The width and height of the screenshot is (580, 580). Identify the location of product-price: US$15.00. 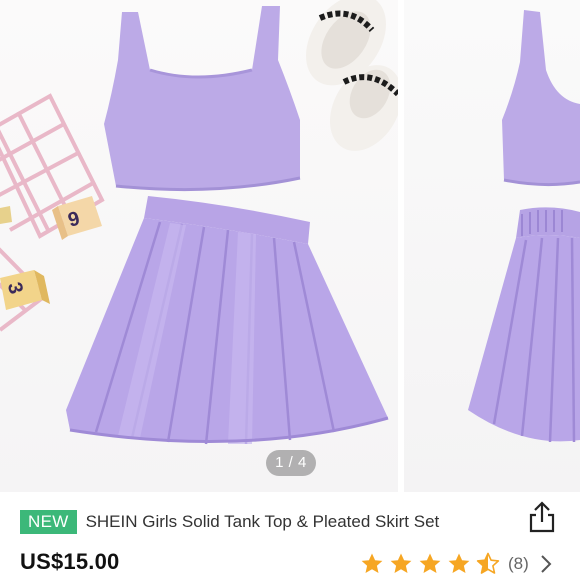
(70, 561).